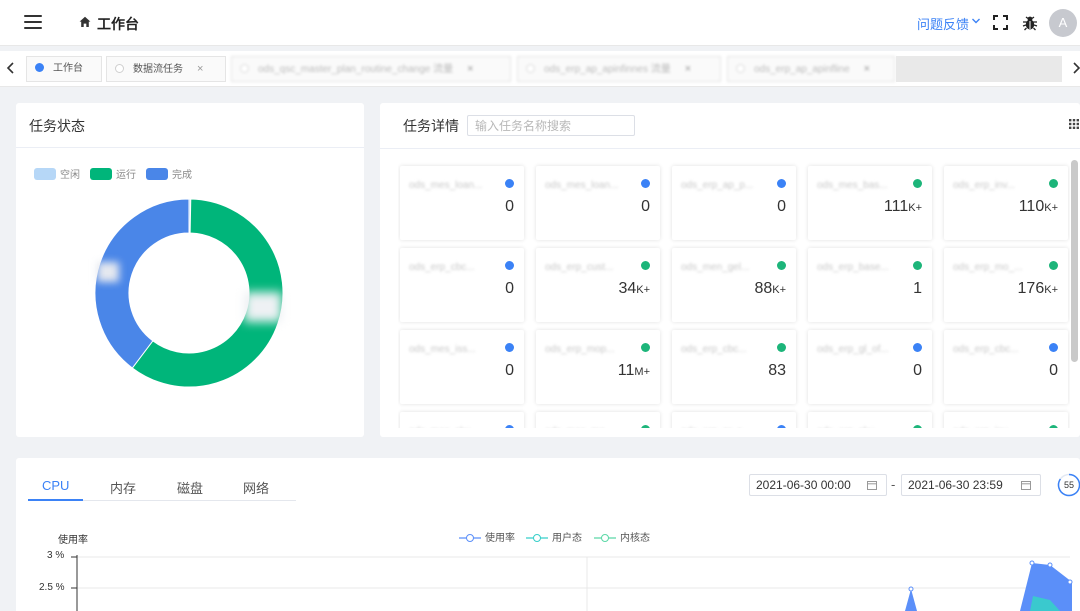 The height and width of the screenshot is (611, 1080). I want to click on tab-task: ods_qsc_master_plan_routine_change 流量 ×, so click(371, 69).